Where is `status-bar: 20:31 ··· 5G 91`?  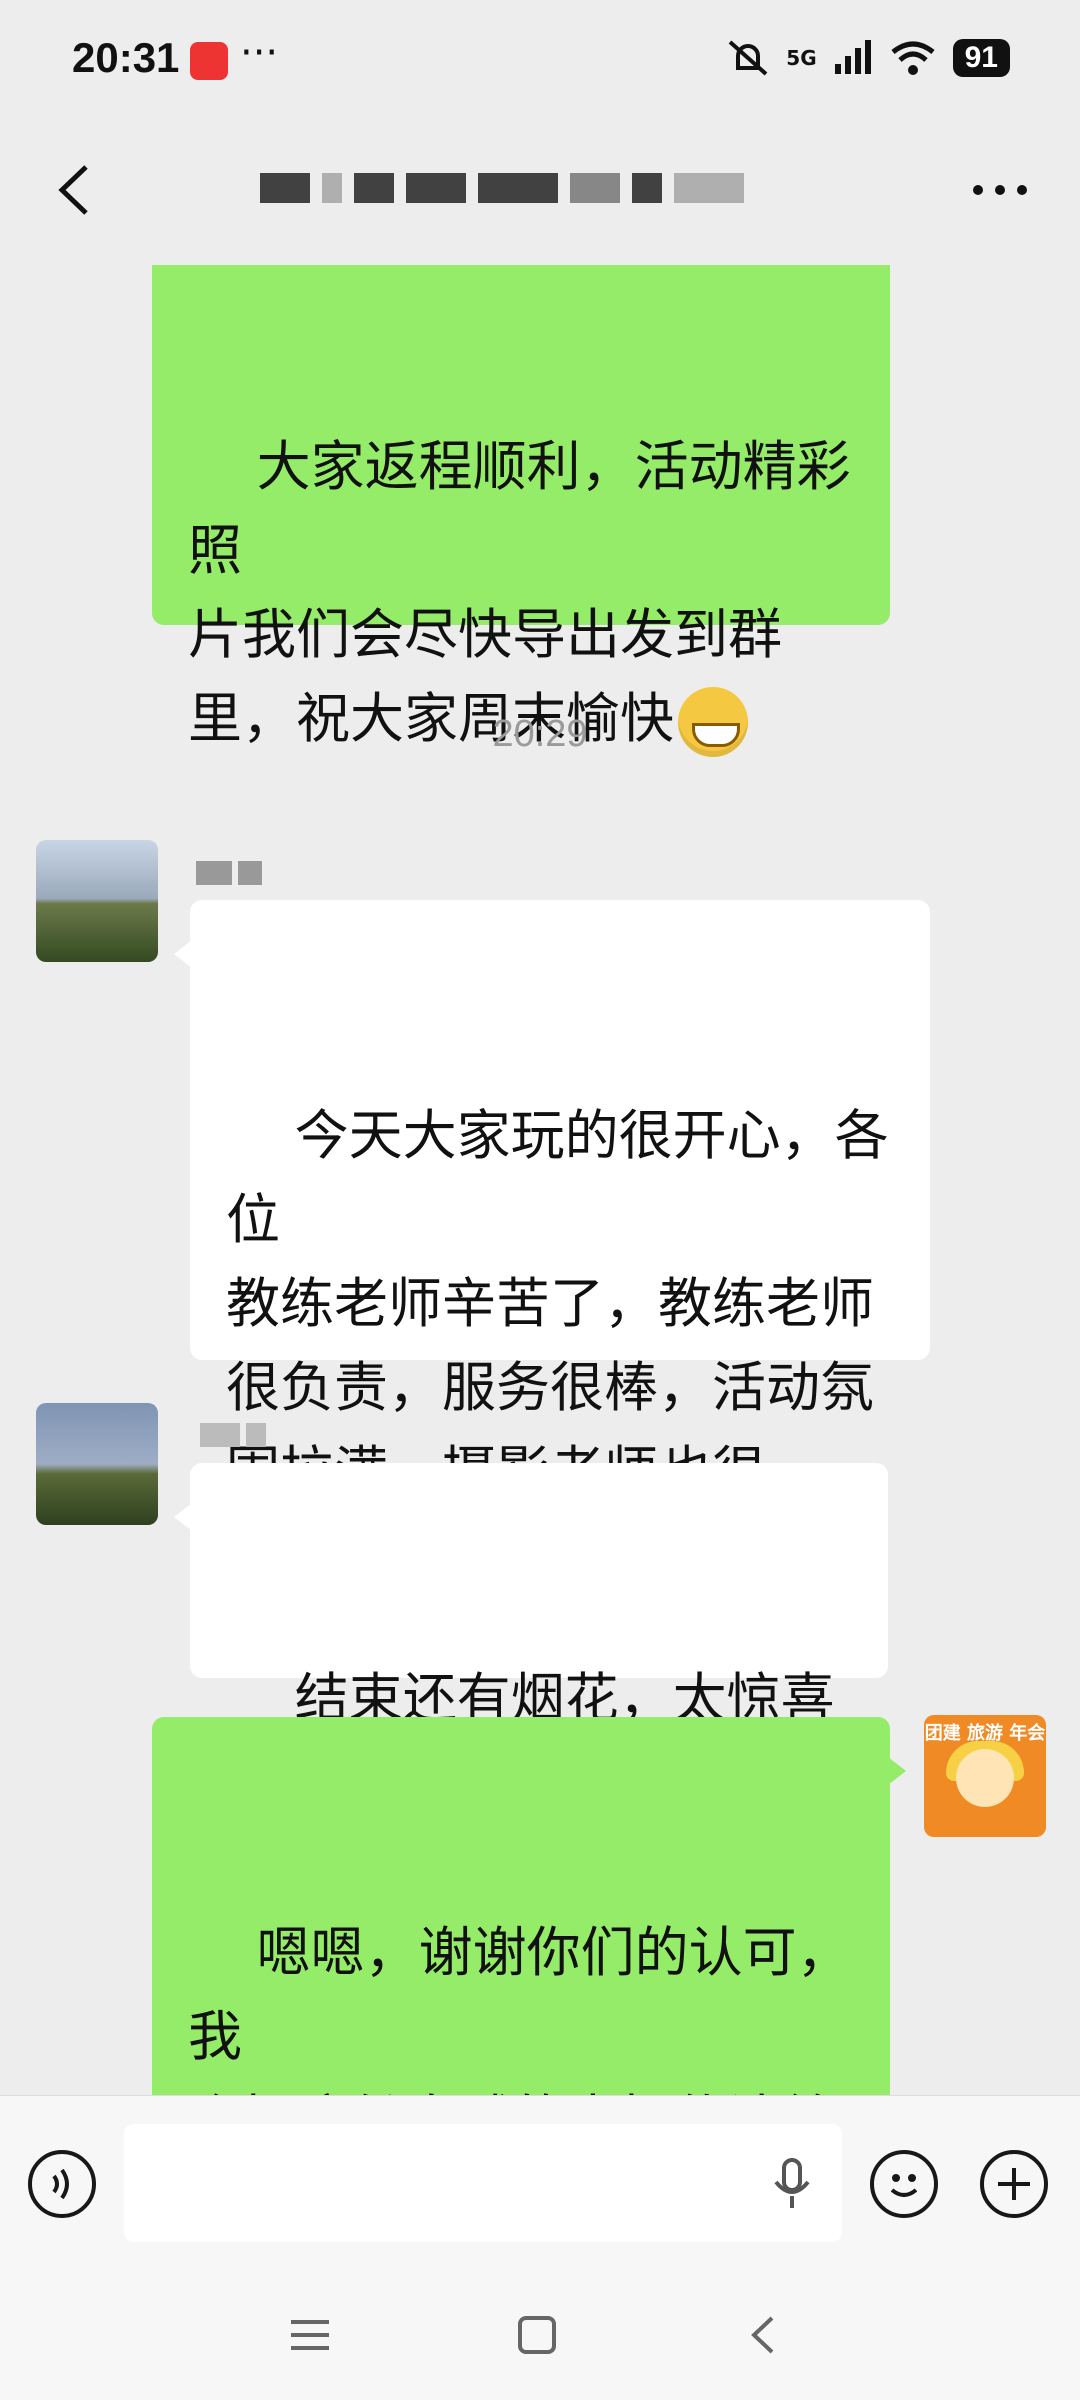 status-bar: 20:31 ··· 5G 91 is located at coordinates (540, 62).